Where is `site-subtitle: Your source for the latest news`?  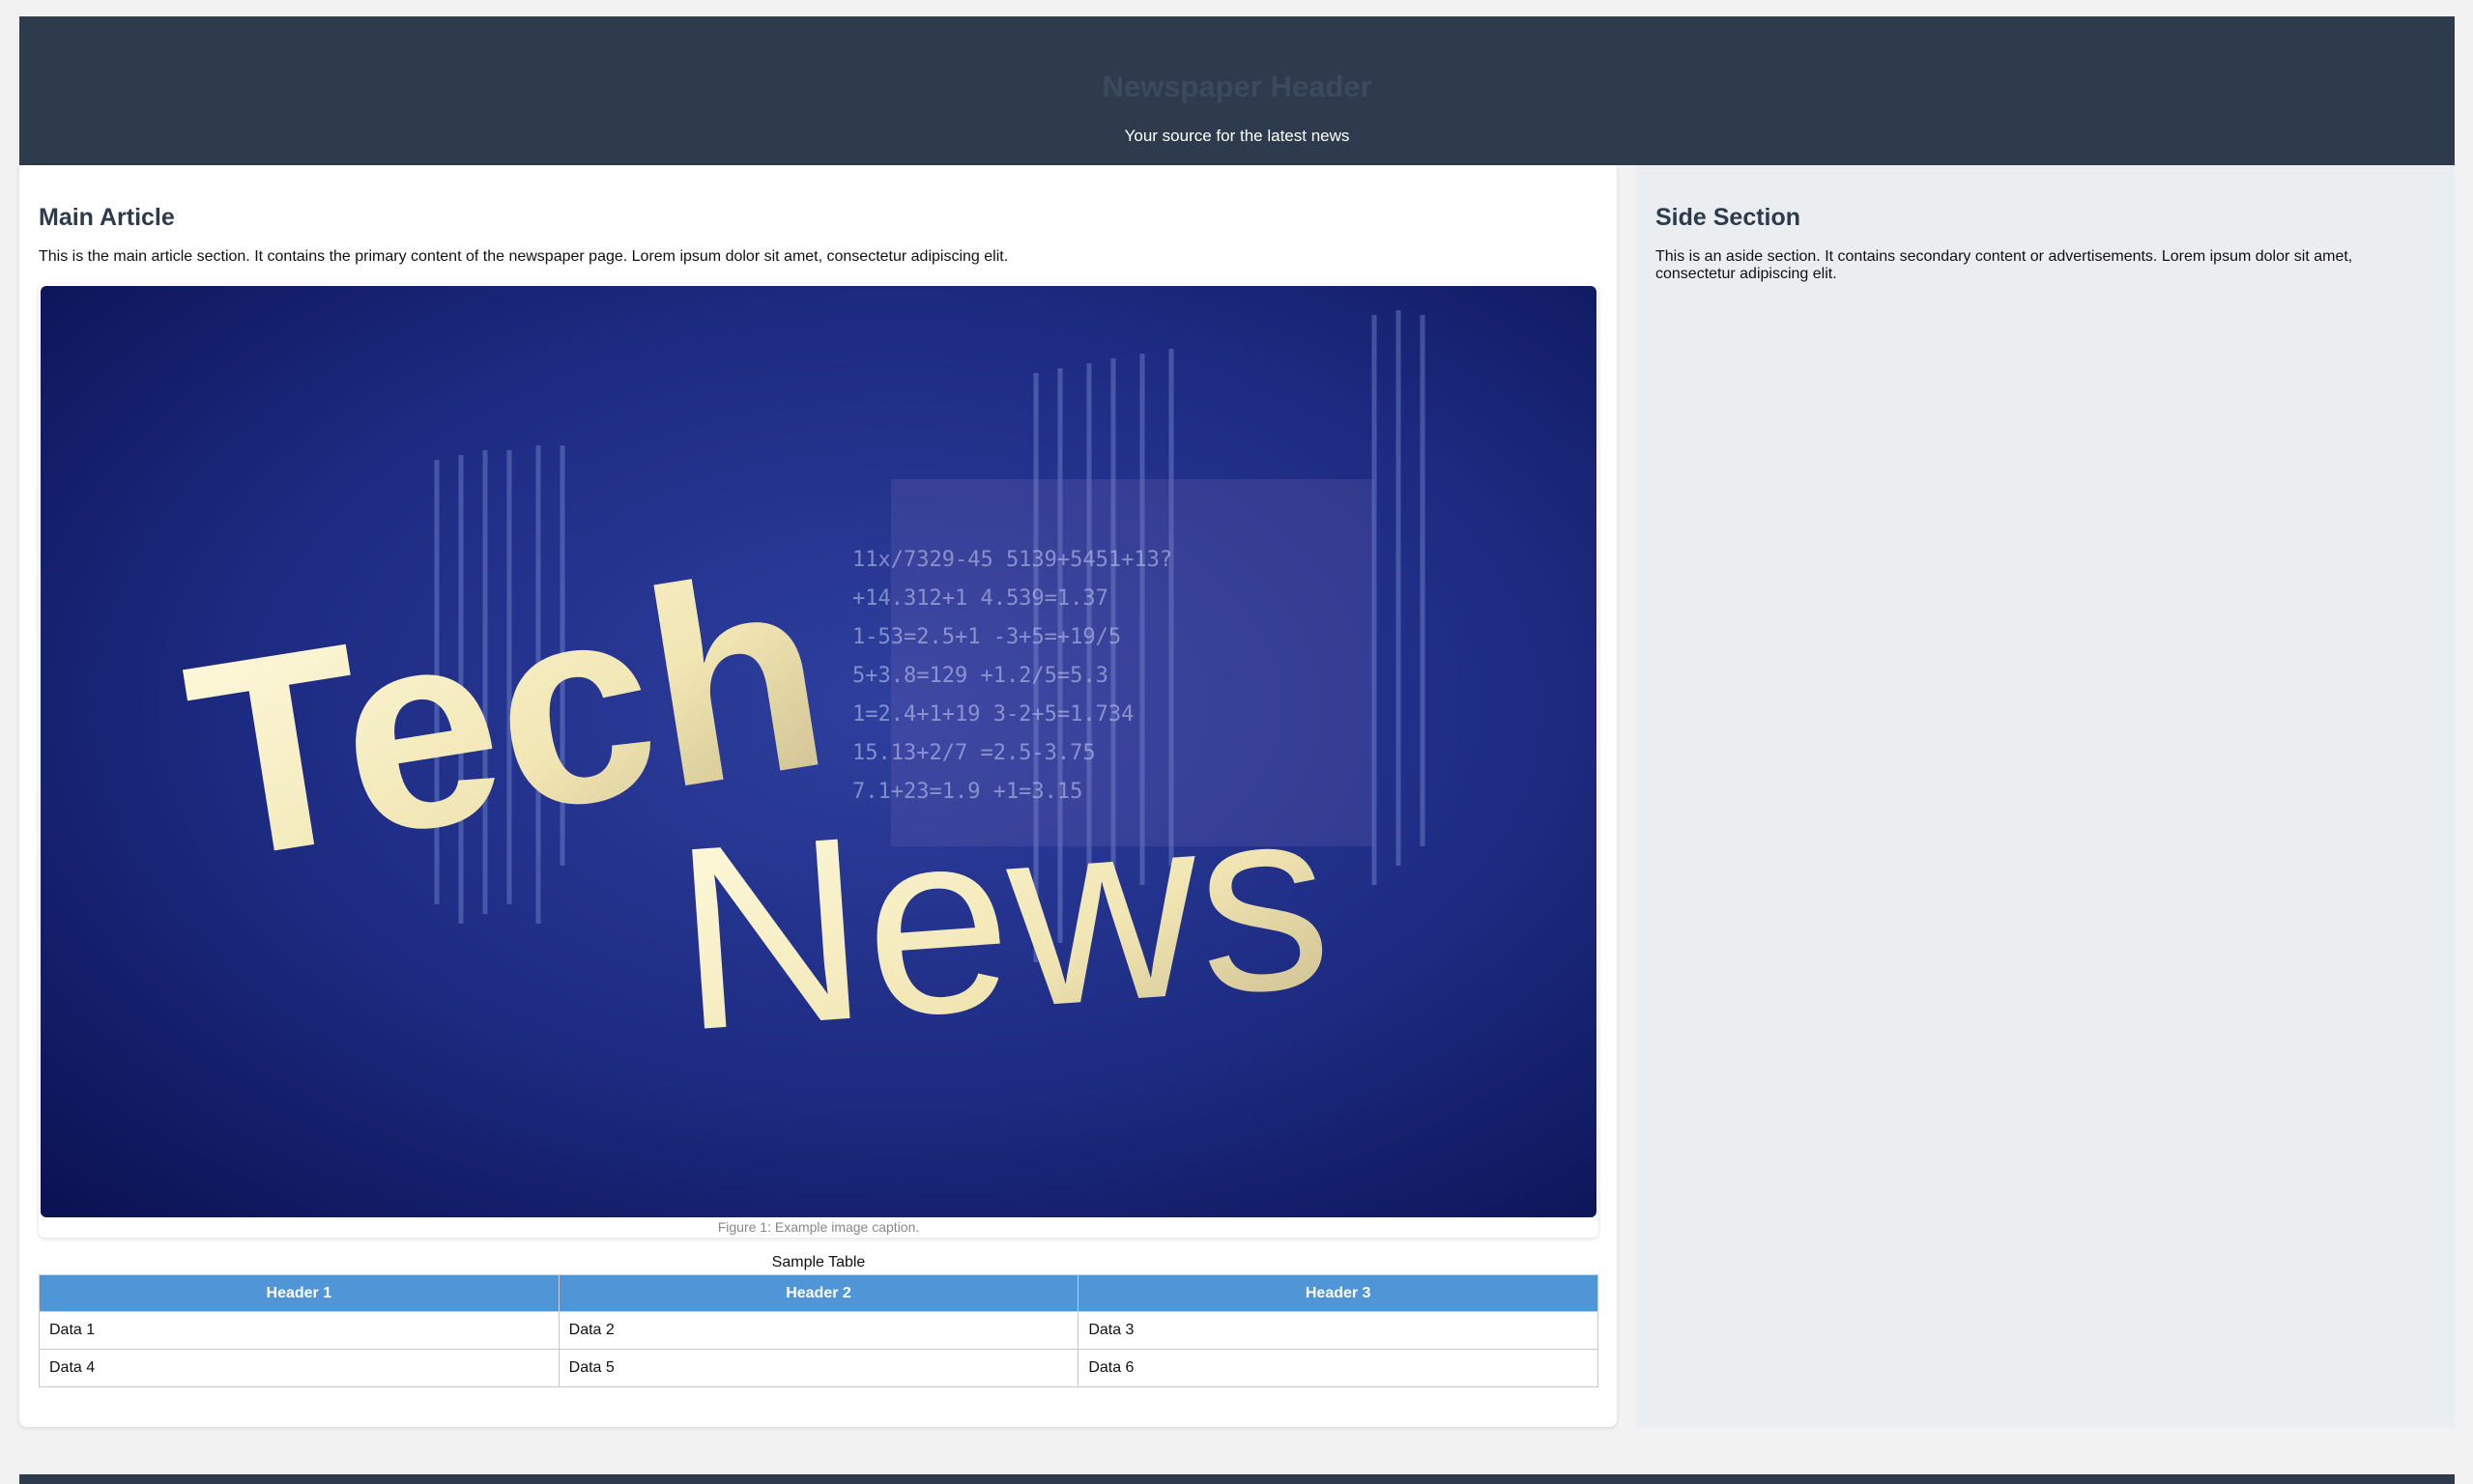 site-subtitle: Your source for the latest news is located at coordinates (1237, 136).